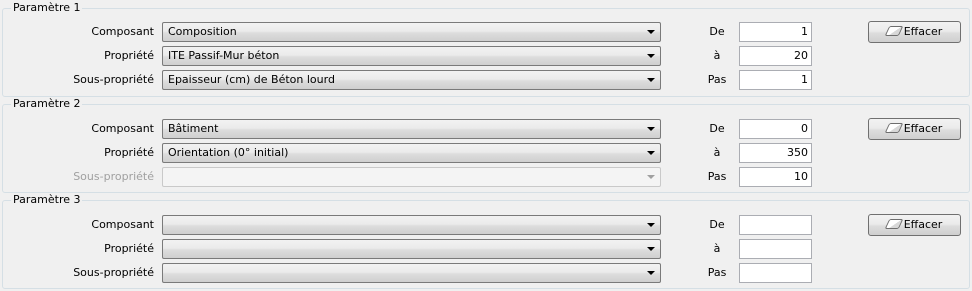 Image resolution: width=972 pixels, height=291 pixels. I want to click on p1-composant-dropdown: Composition, so click(411, 32).